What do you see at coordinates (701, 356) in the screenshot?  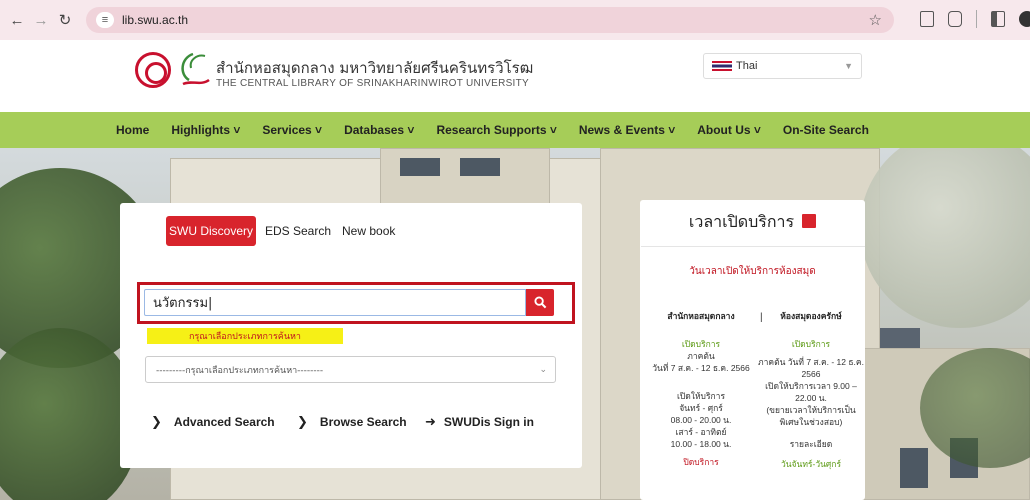 I see `central-term: ภาคต้น` at bounding box center [701, 356].